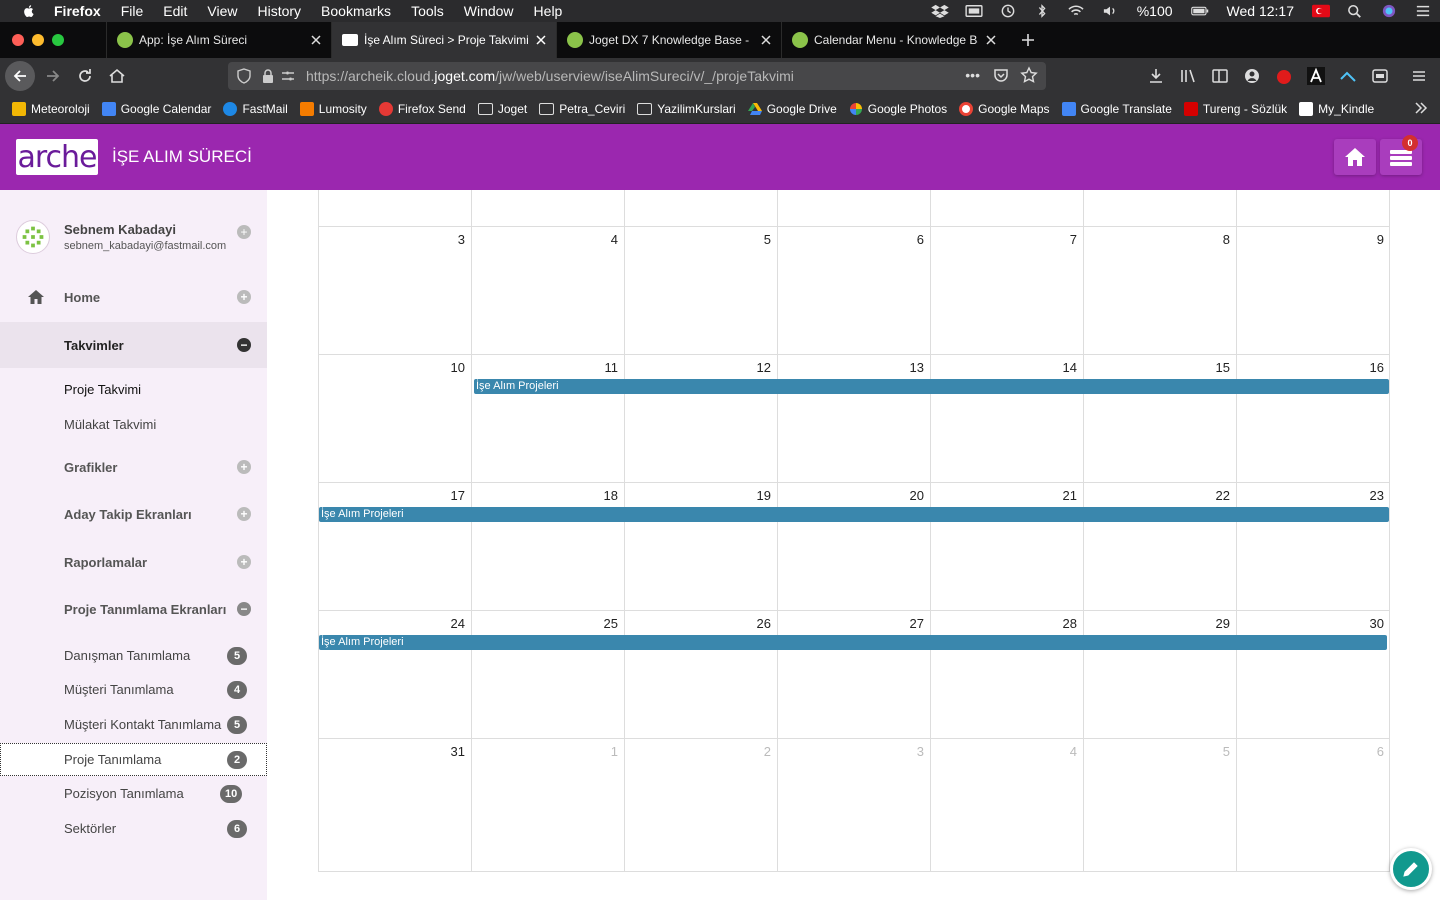  What do you see at coordinates (1156, 76) in the screenshot?
I see `downloads-icon` at bounding box center [1156, 76].